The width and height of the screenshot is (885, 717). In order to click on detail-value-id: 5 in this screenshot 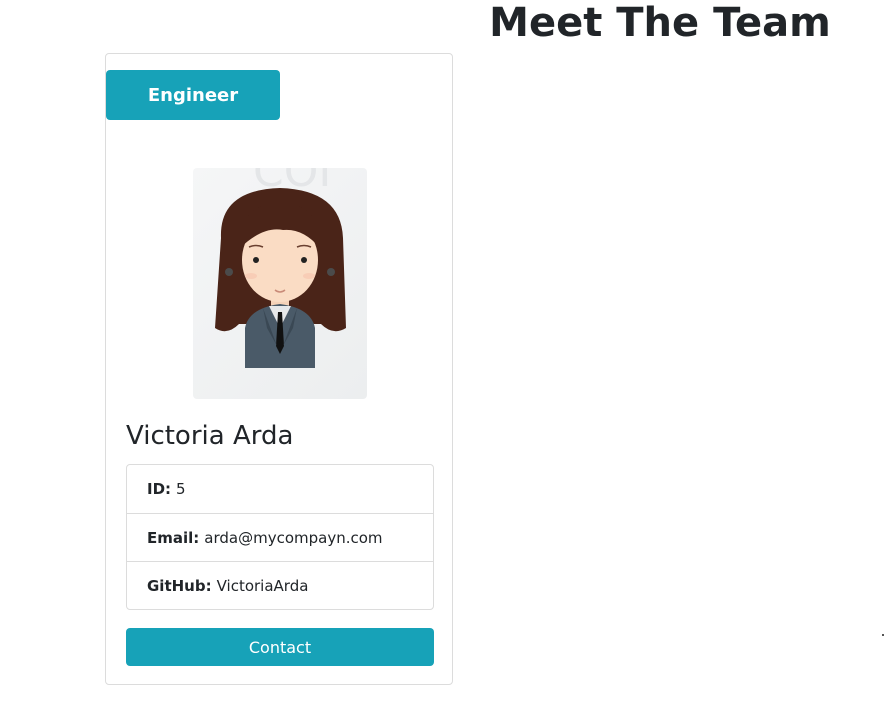, I will do `click(181, 489)`.